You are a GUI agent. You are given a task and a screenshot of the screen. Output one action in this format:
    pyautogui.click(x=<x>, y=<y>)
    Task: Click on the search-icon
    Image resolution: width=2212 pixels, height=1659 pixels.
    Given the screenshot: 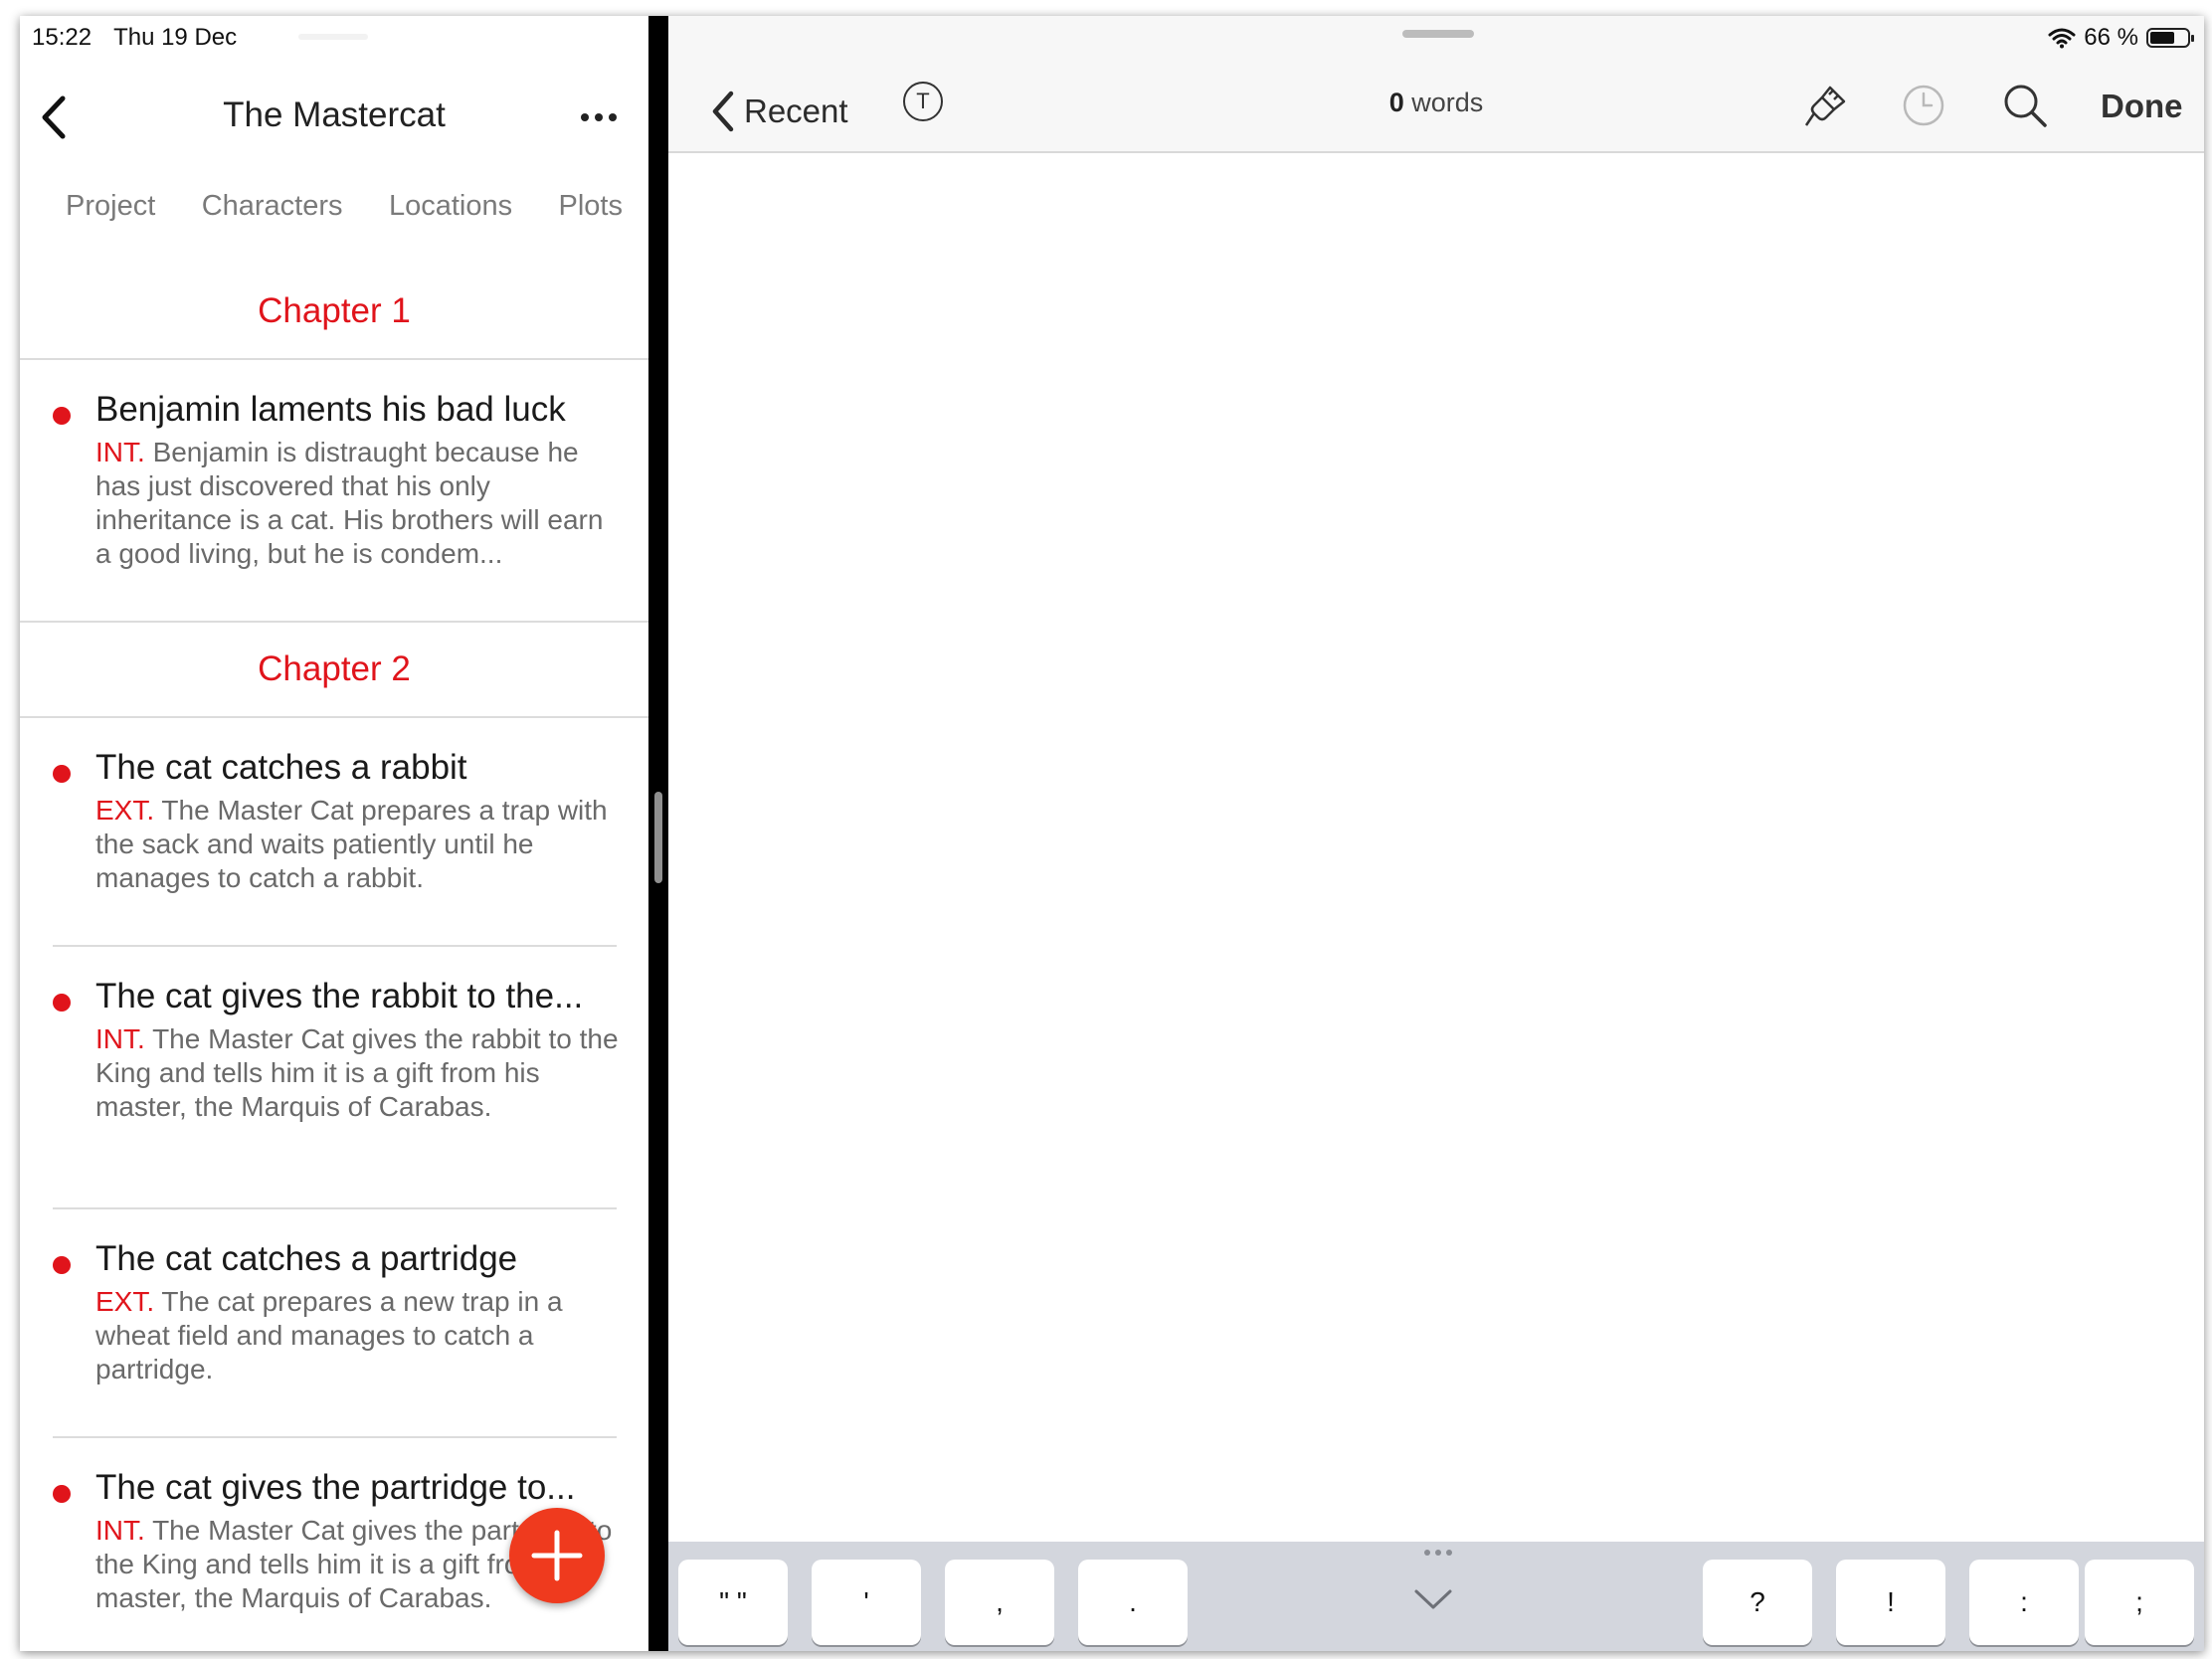 What is the action you would take?
    pyautogui.click(x=2025, y=106)
    